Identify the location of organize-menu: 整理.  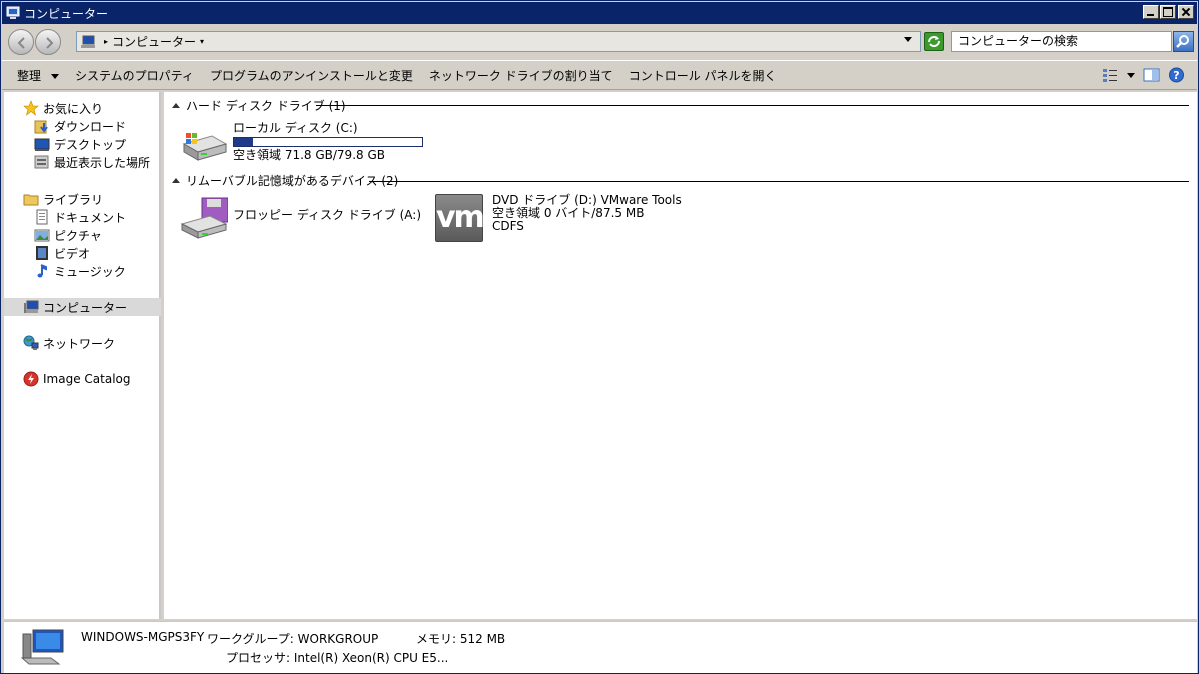
(34, 75).